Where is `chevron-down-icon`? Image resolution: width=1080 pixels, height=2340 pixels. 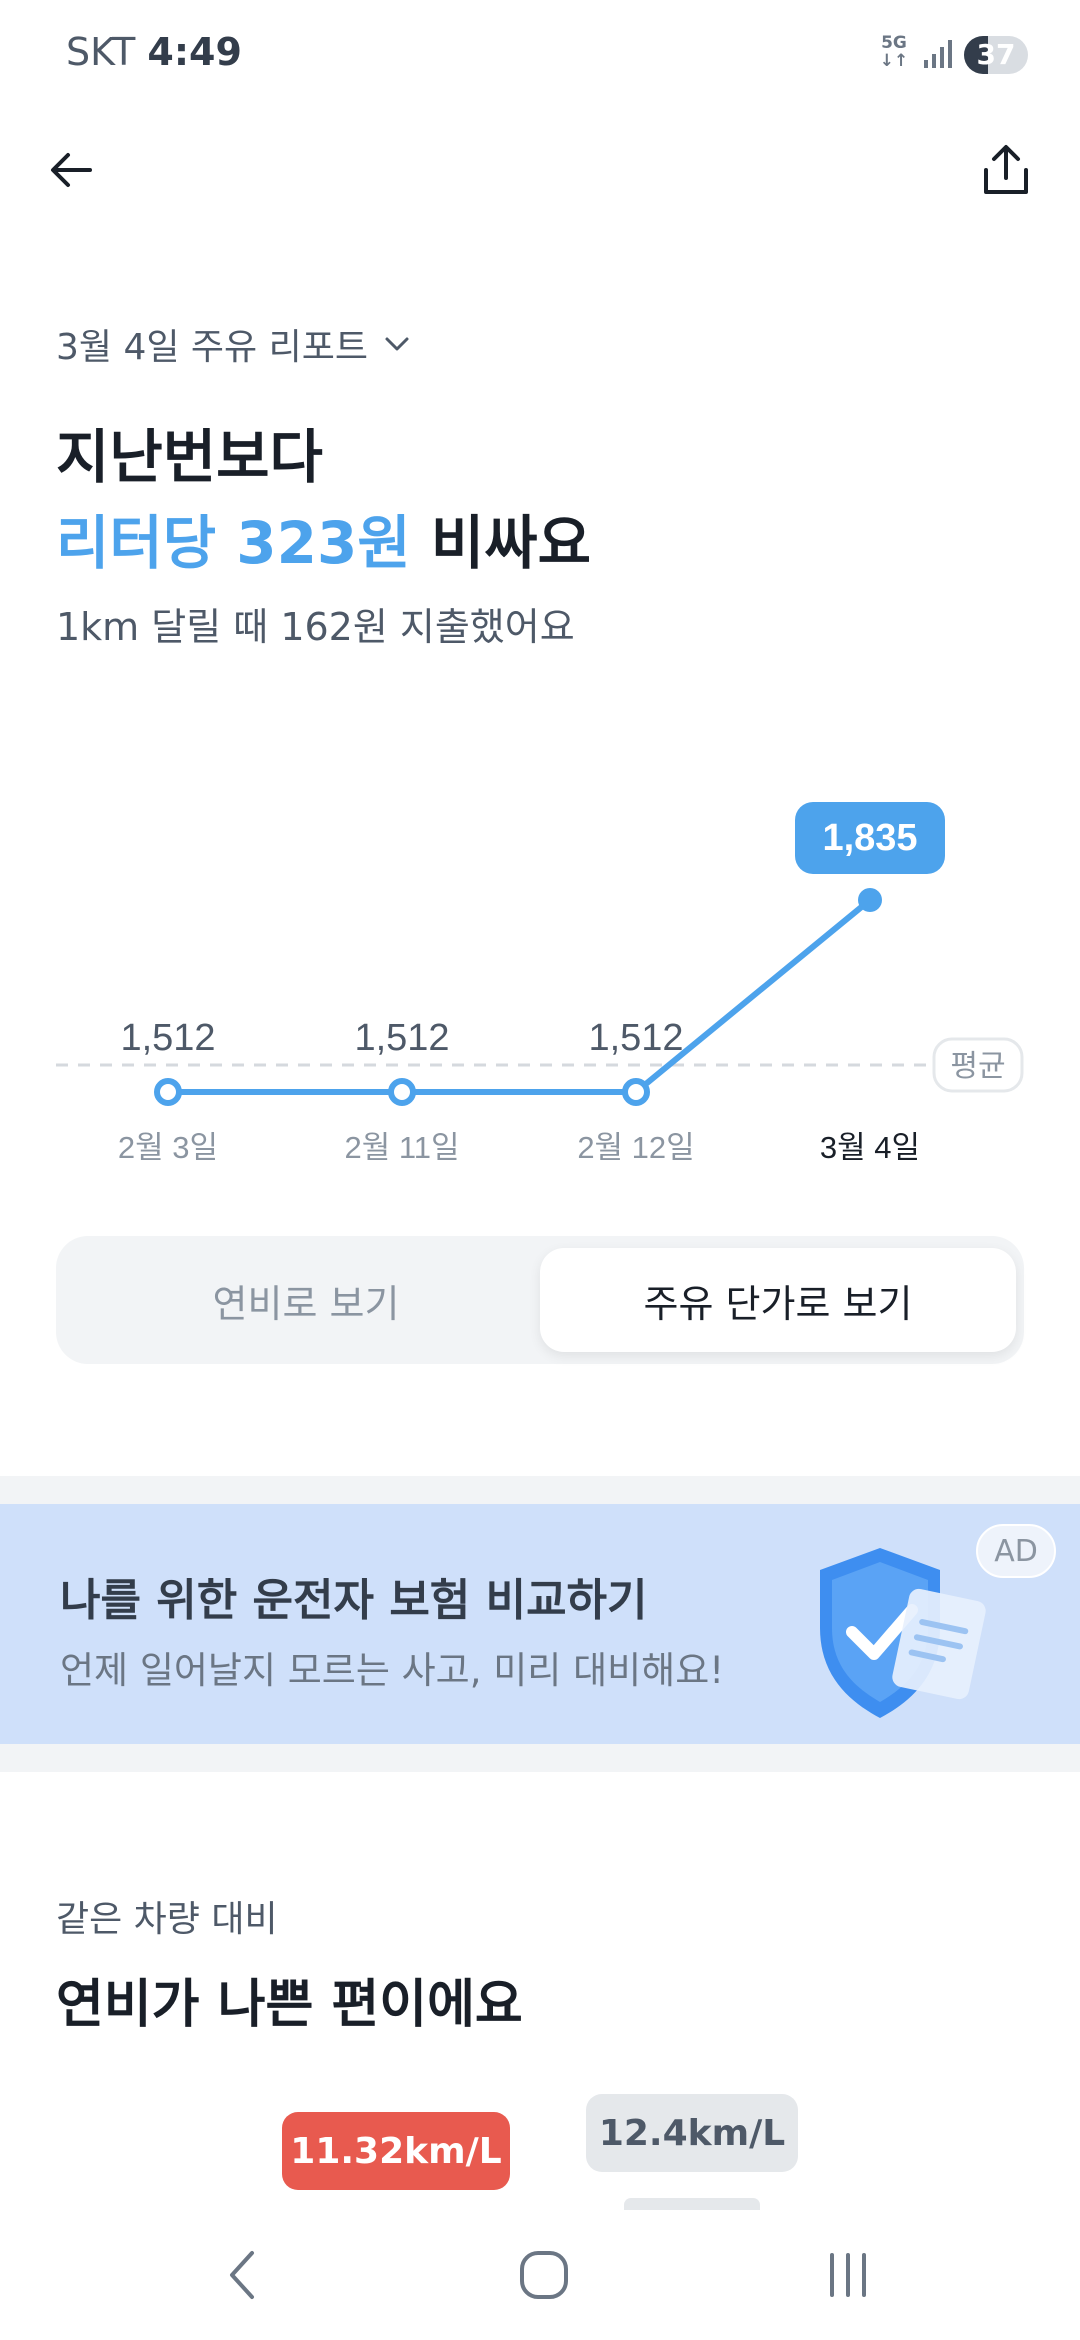
chevron-down-icon is located at coordinates (397, 344).